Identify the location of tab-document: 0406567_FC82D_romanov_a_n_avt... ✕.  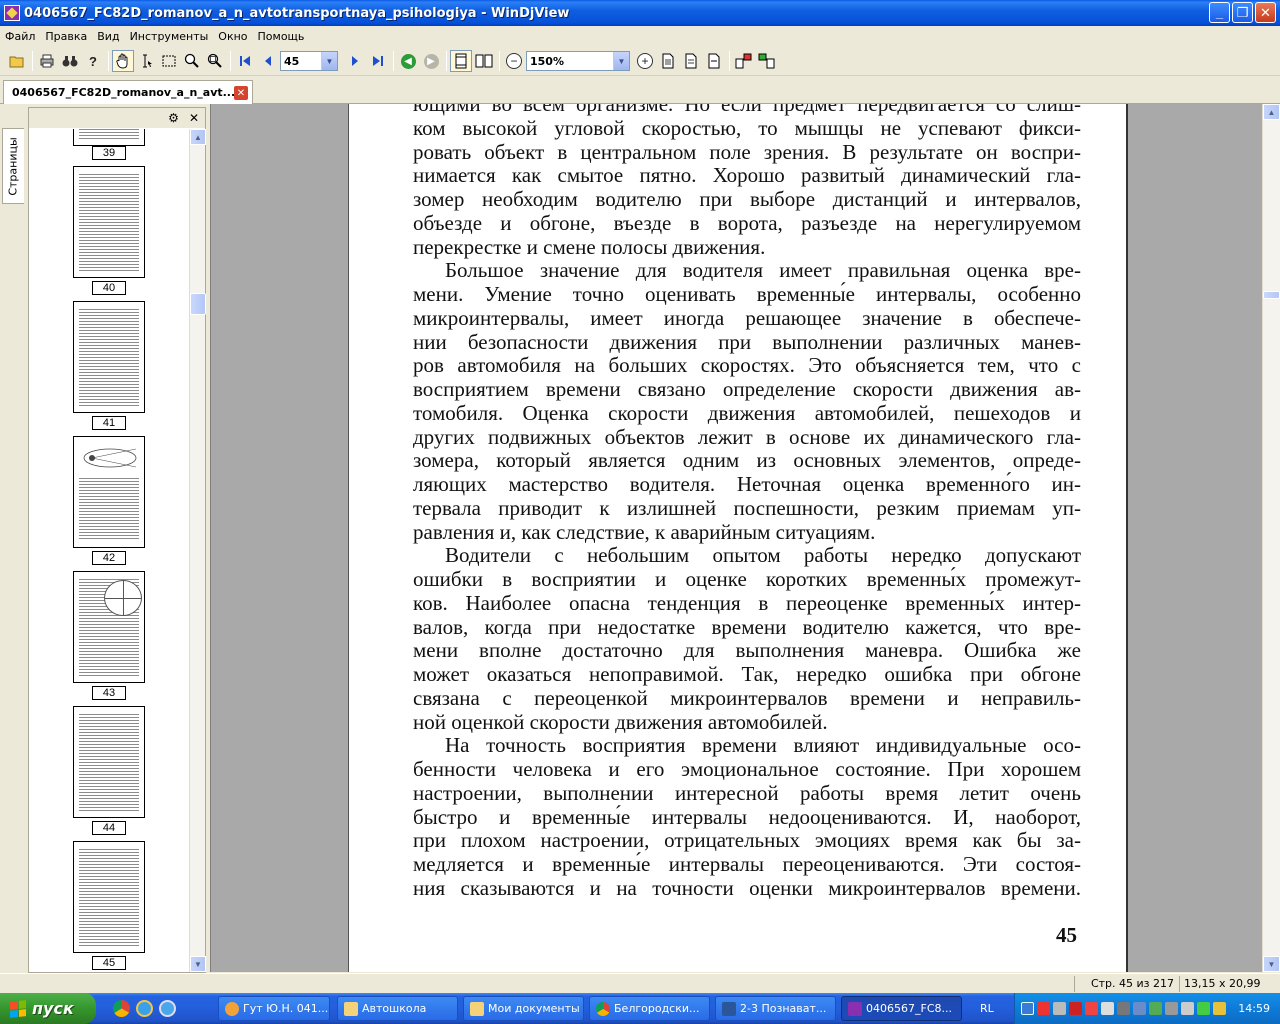
(128, 92).